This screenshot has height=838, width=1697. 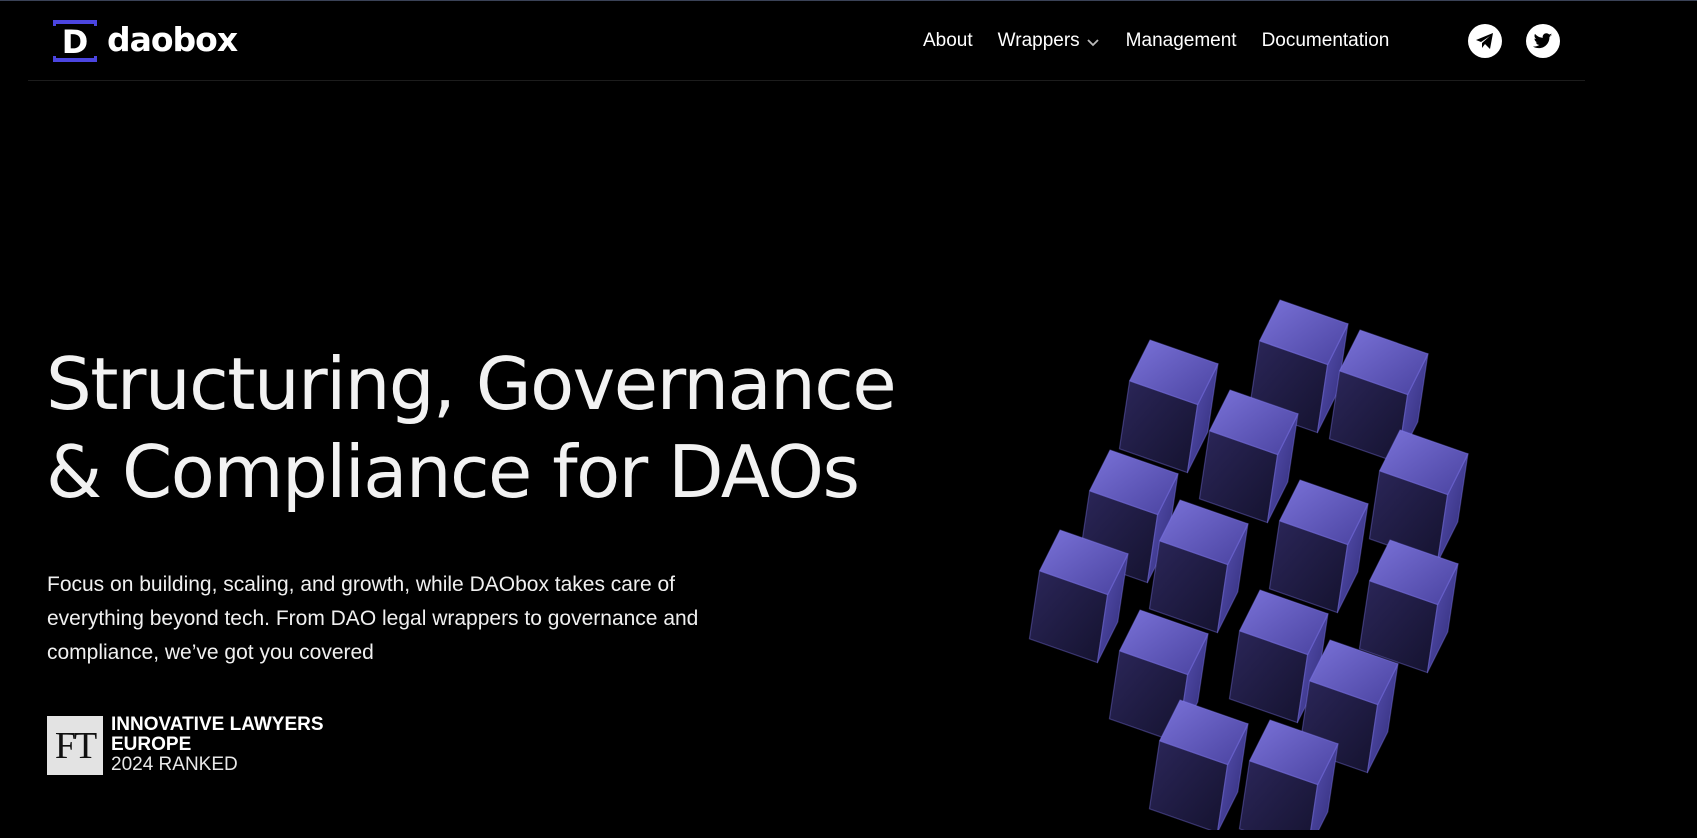 What do you see at coordinates (174, 764) in the screenshot?
I see `award-line-3: 2024 RANKED` at bounding box center [174, 764].